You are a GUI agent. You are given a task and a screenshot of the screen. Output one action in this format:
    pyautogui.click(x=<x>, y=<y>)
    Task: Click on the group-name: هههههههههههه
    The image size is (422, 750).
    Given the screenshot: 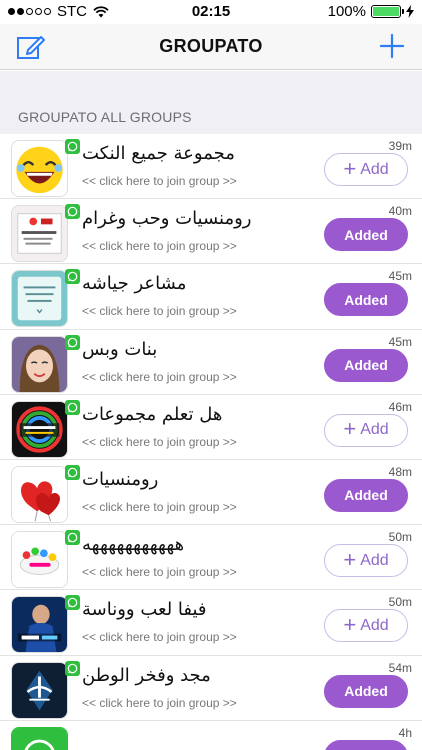 What is the action you would take?
    pyautogui.click(x=133, y=545)
    